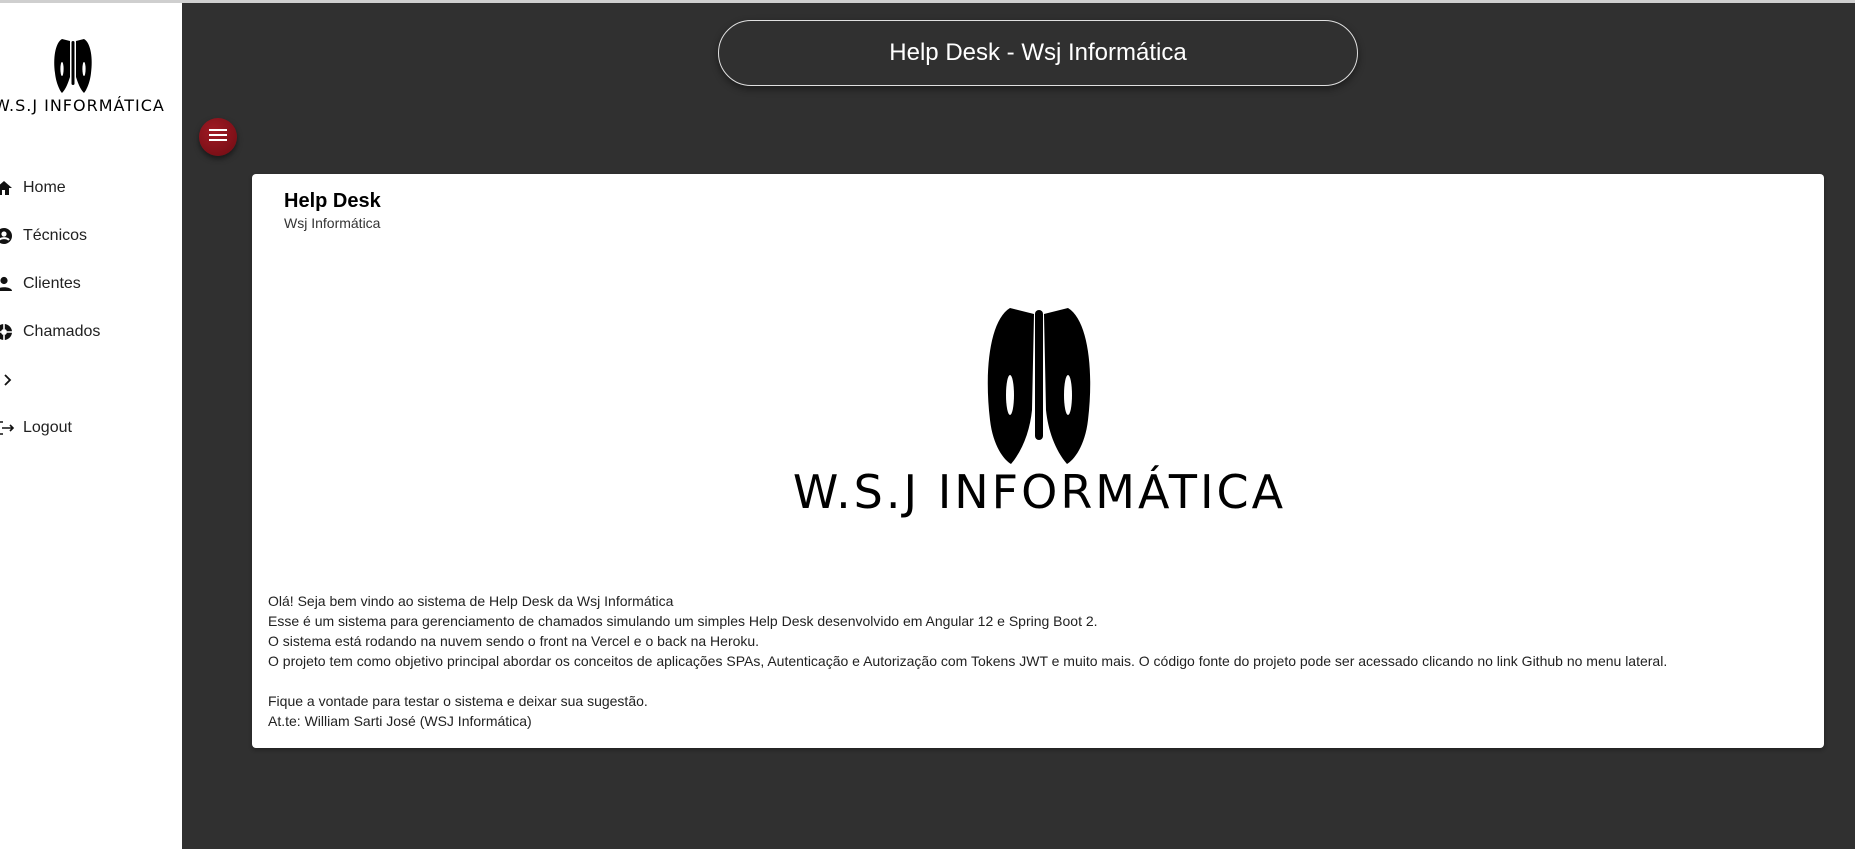  Describe the element at coordinates (91, 284) in the screenshot. I see `sidebar-item-clientes: Clientes` at that location.